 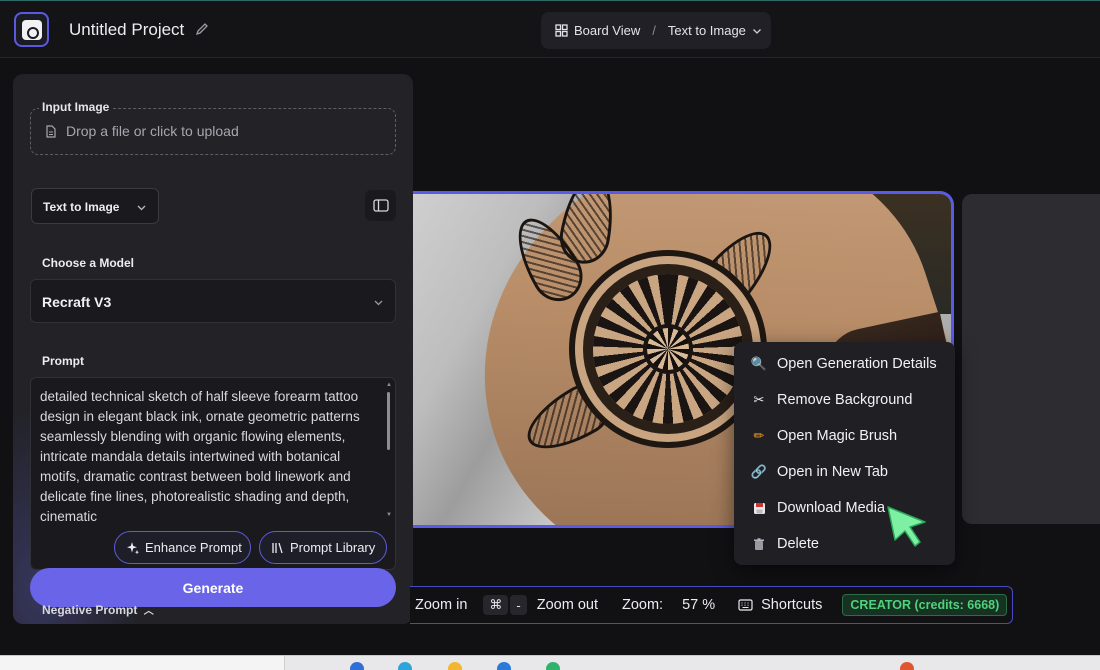 I want to click on board-view-button: Board View, so click(x=607, y=30).